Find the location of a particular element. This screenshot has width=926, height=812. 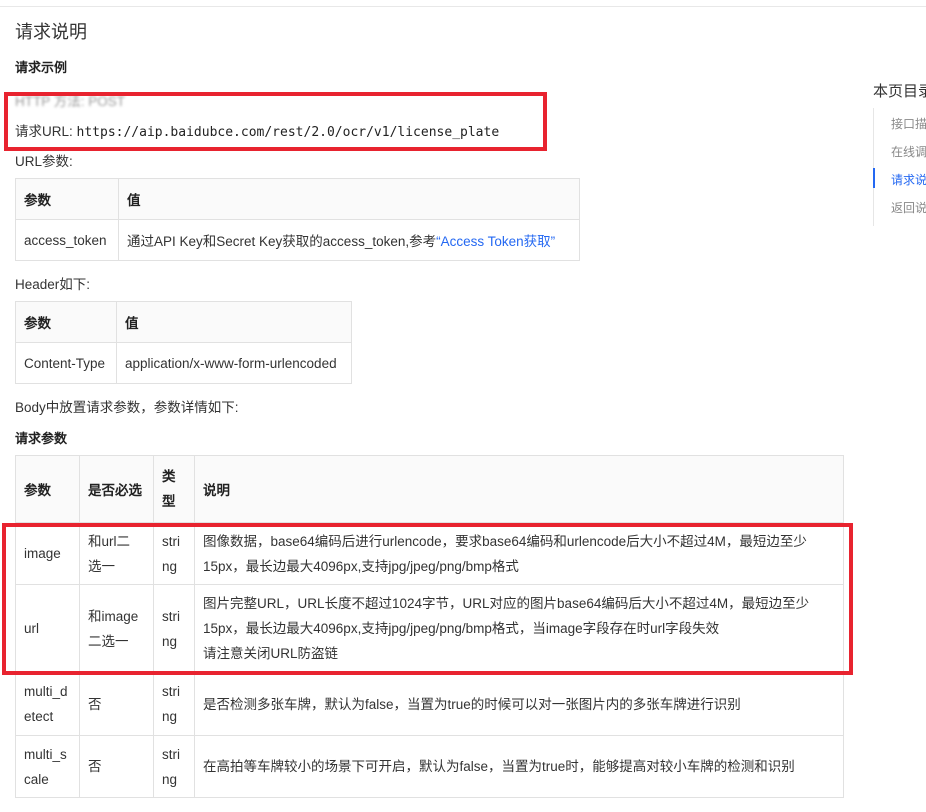

section-title: 请求说明 is located at coordinates (51, 32).